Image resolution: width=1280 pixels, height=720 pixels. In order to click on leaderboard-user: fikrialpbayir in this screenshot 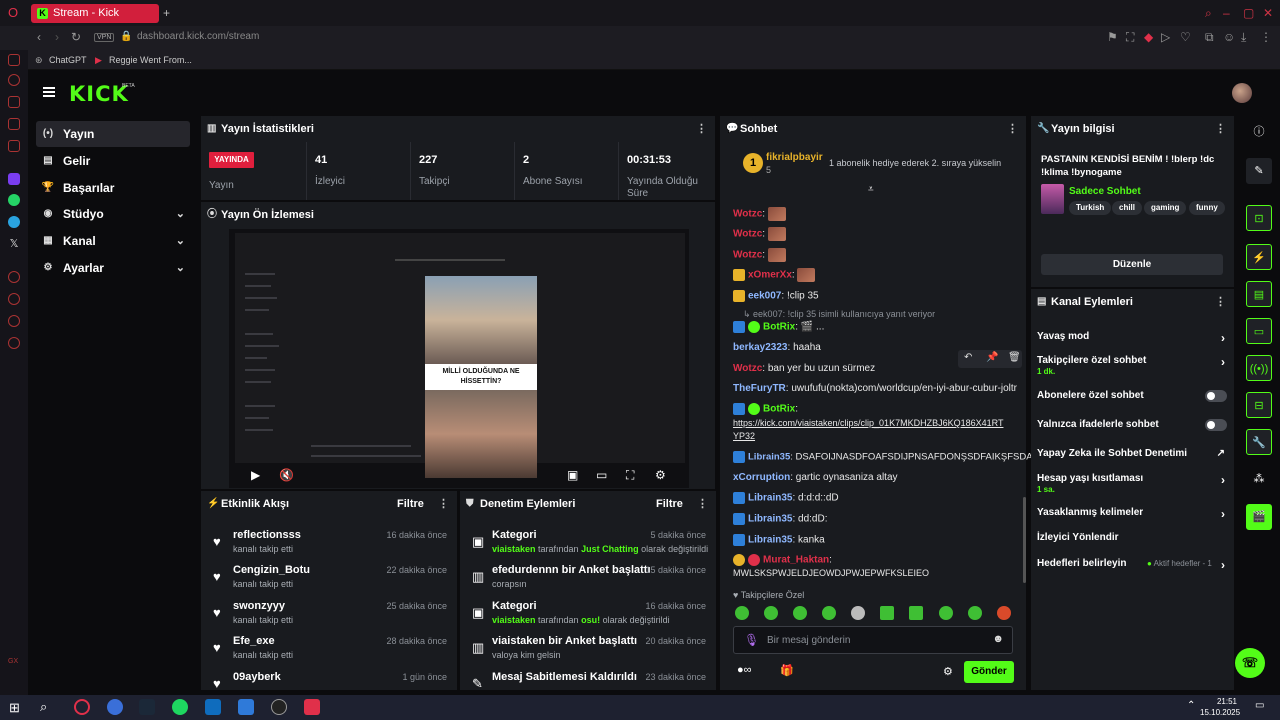, I will do `click(794, 157)`.